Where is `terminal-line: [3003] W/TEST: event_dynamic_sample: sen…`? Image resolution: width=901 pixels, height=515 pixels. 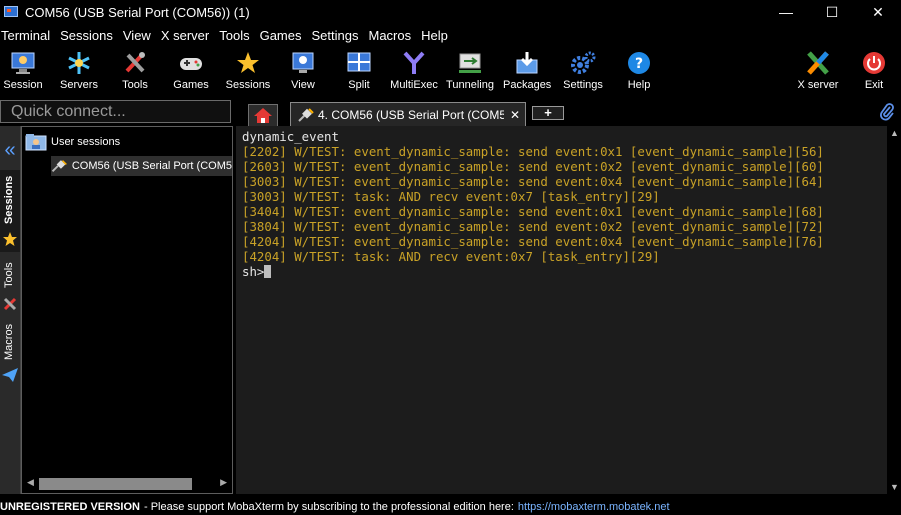 terminal-line: [3003] W/TEST: event_dynamic_sample: sen… is located at coordinates (533, 181).